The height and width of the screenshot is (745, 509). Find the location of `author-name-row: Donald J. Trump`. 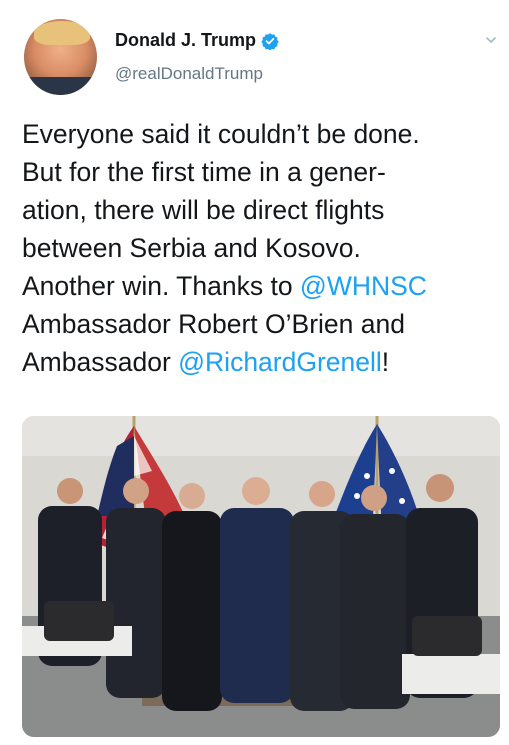

author-name-row: Donald J. Trump is located at coordinates (197, 40).